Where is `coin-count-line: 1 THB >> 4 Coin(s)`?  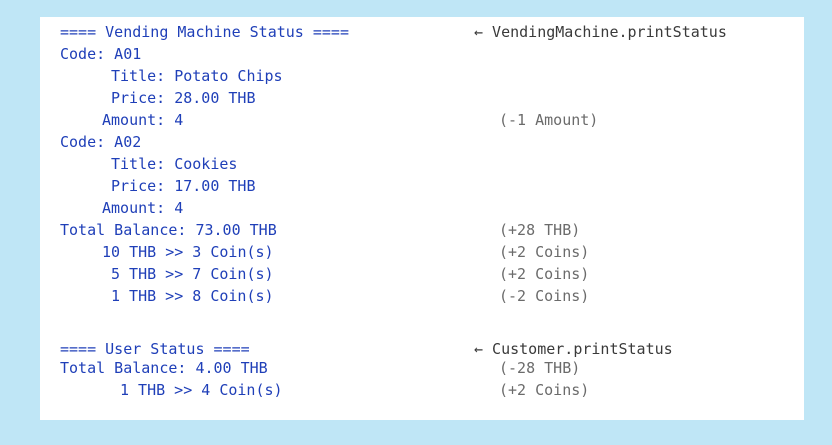 coin-count-line: 1 THB >> 4 Coin(s) is located at coordinates (201, 390).